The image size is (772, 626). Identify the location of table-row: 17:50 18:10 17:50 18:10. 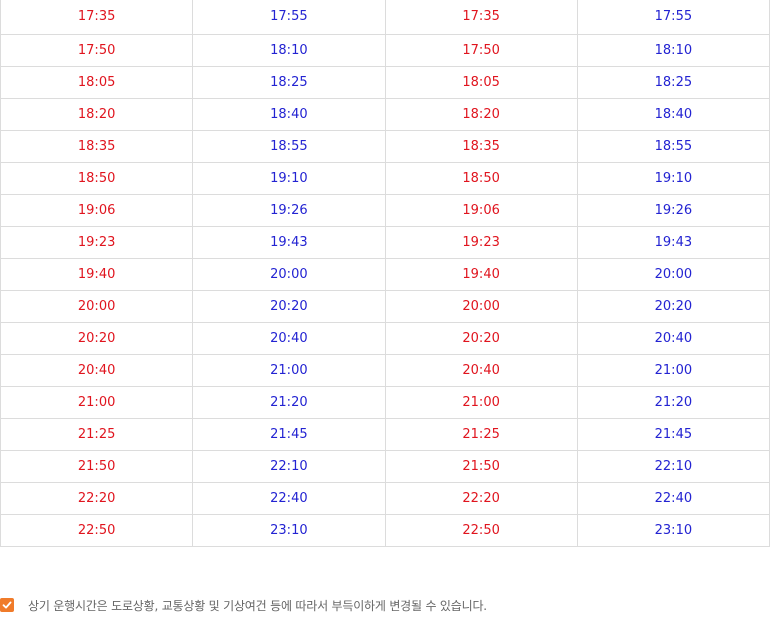
(385, 50).